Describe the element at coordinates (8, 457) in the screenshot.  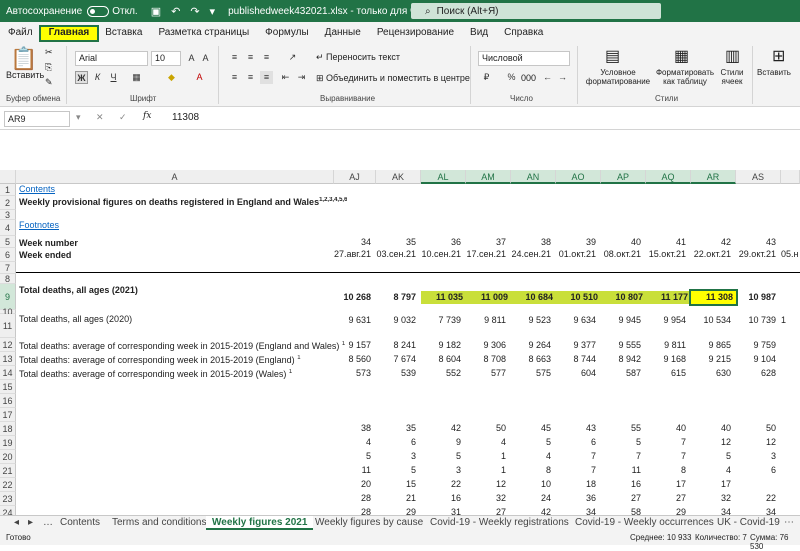
I see `row-header: 20` at that location.